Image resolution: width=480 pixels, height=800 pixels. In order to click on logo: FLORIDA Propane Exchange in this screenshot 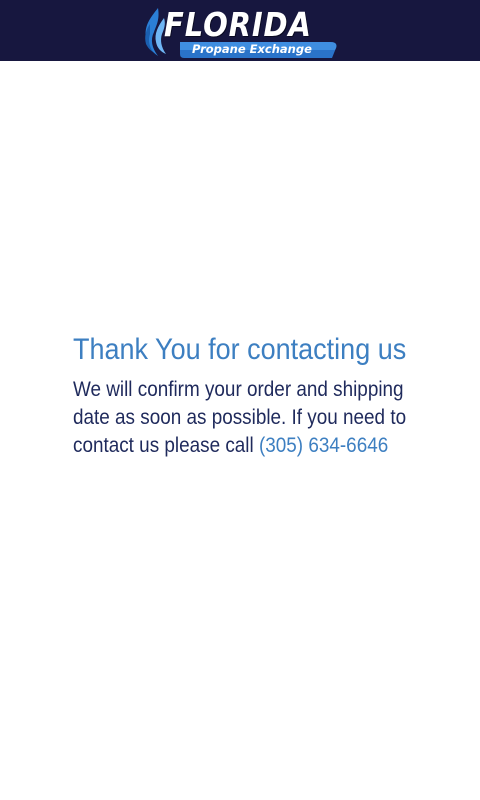, I will do `click(240, 32)`.